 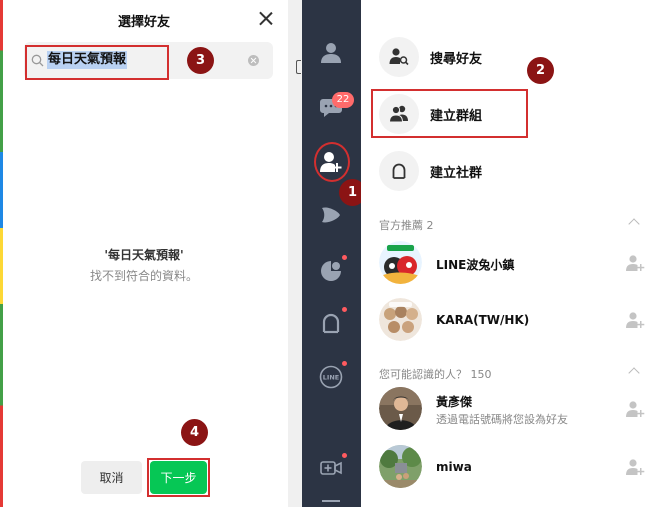 I want to click on next-button: 下一步, so click(x=178, y=477).